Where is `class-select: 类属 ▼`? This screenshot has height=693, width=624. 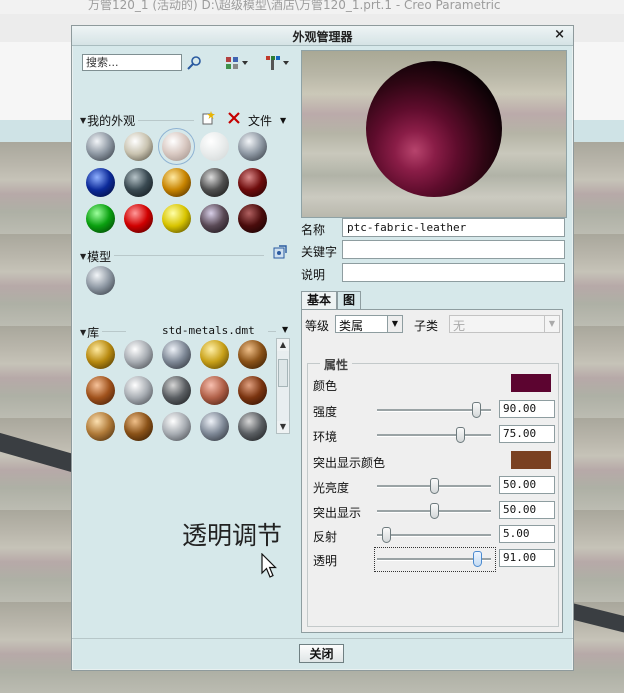 class-select: 类属 ▼ is located at coordinates (369, 324).